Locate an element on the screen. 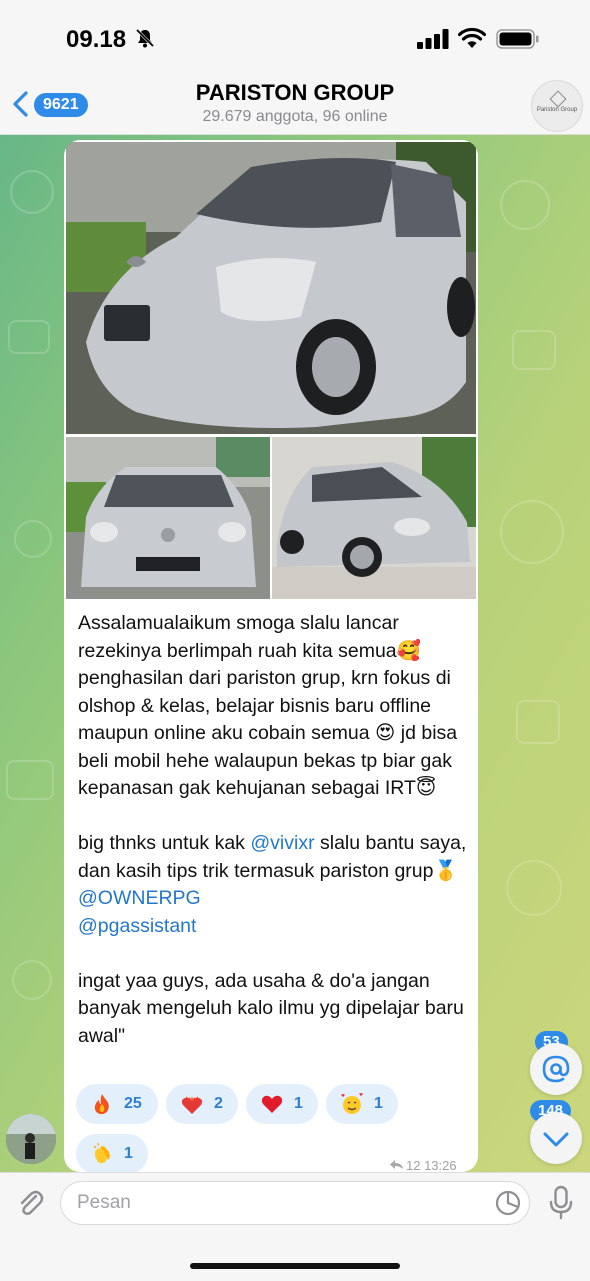 The image size is (590, 1281). mentions-button is located at coordinates (556, 1069).